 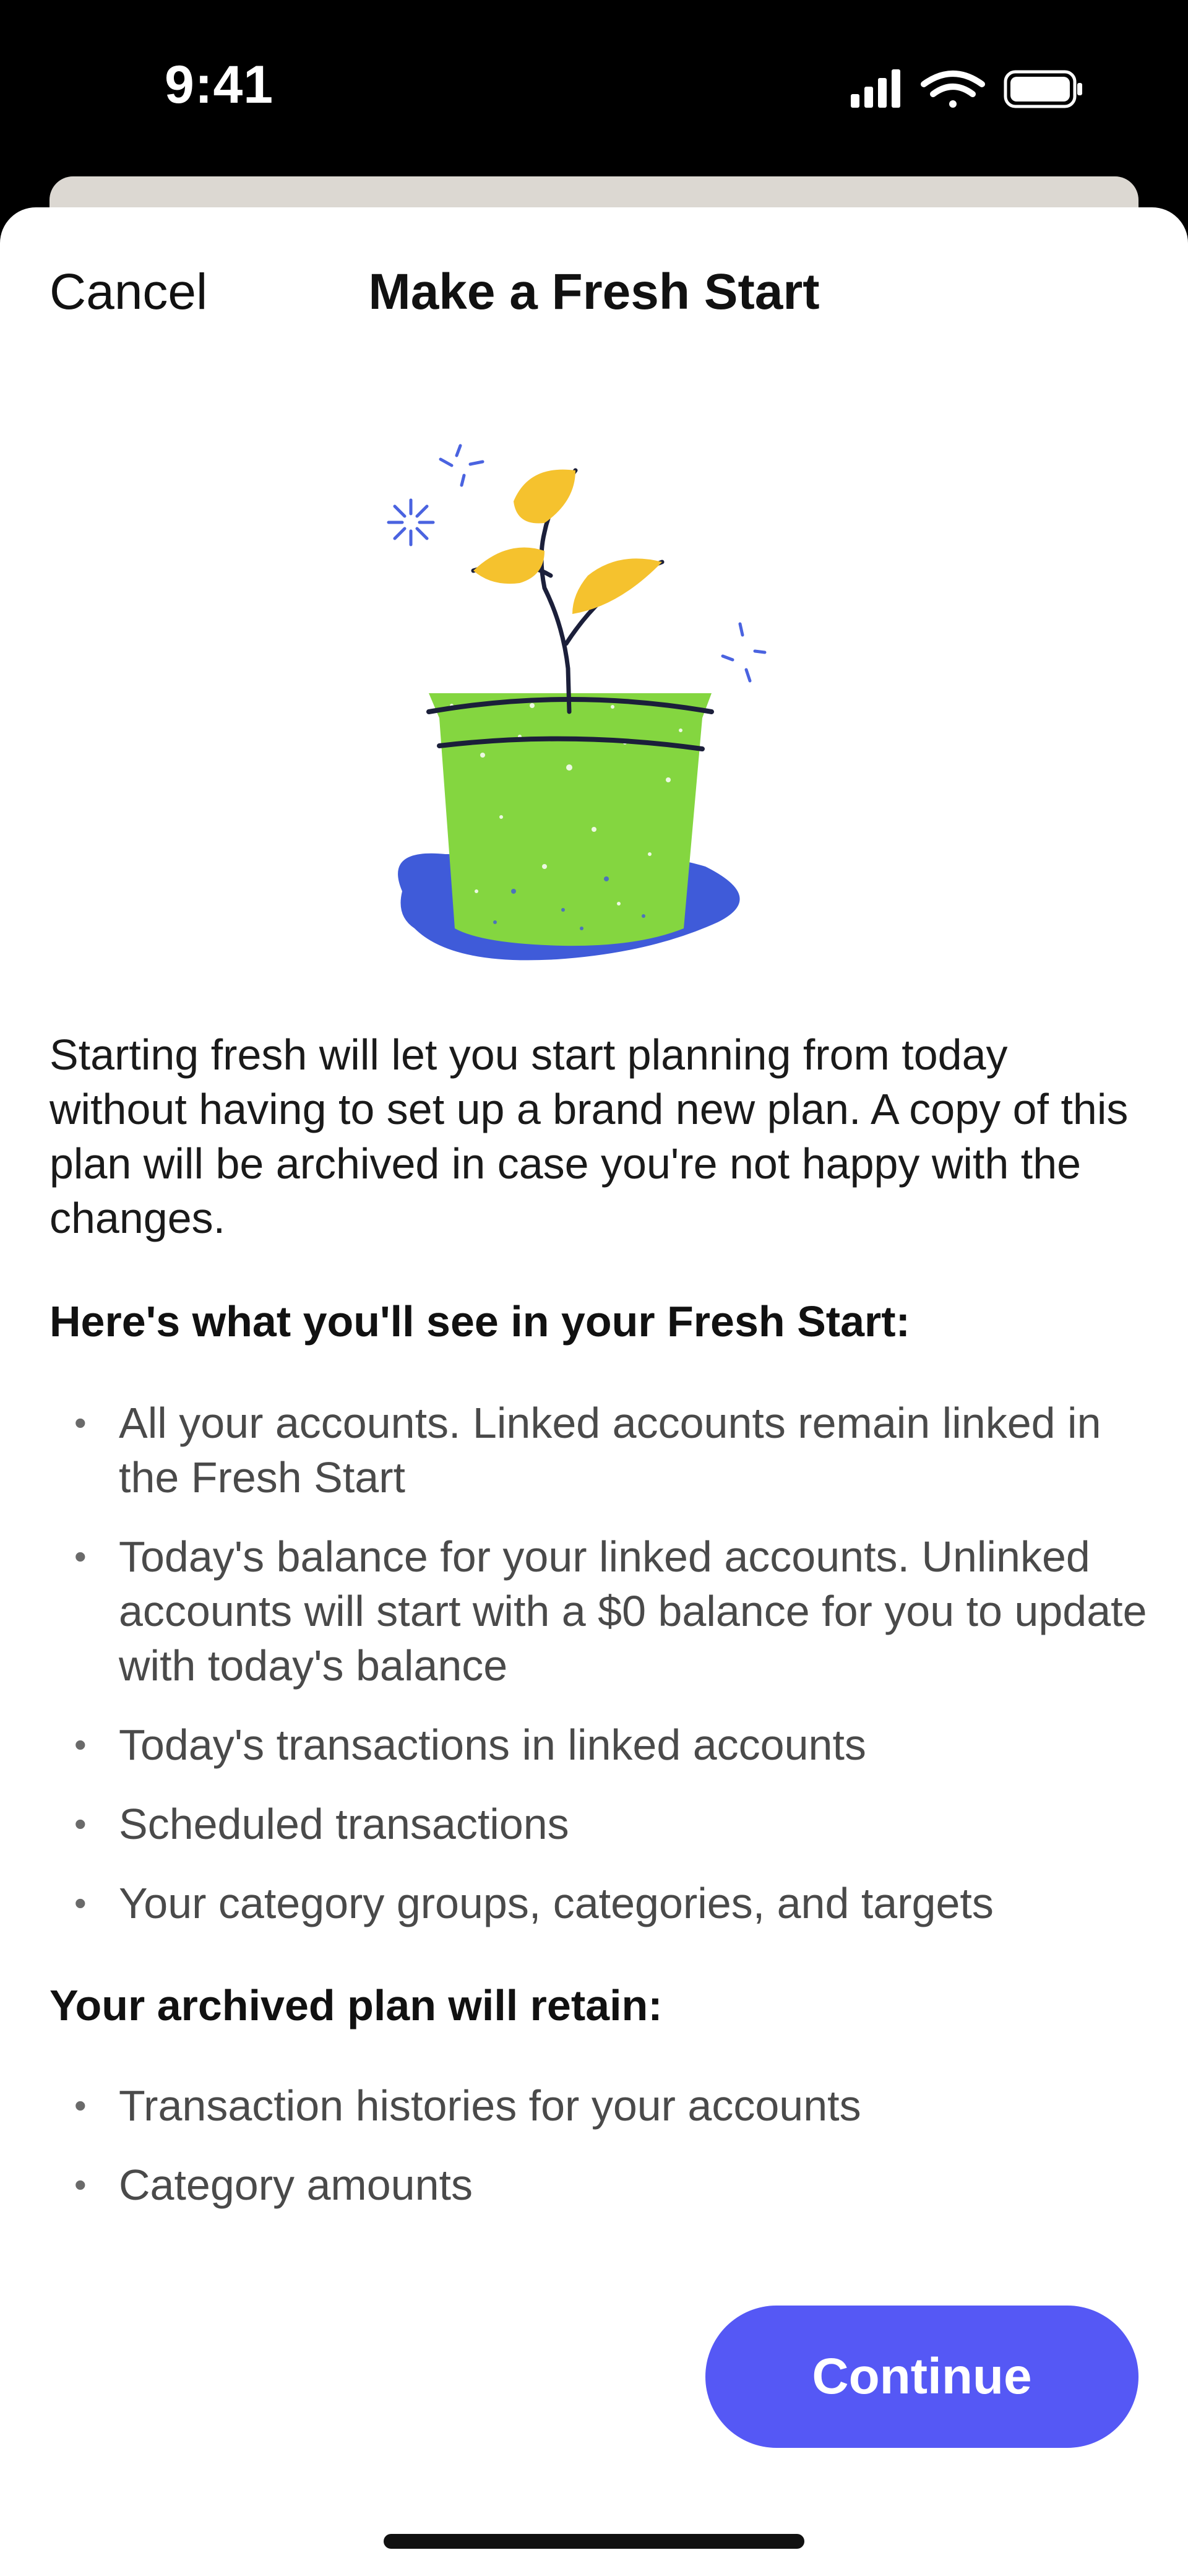 What do you see at coordinates (568, 591) in the screenshot?
I see `plant-stem` at bounding box center [568, 591].